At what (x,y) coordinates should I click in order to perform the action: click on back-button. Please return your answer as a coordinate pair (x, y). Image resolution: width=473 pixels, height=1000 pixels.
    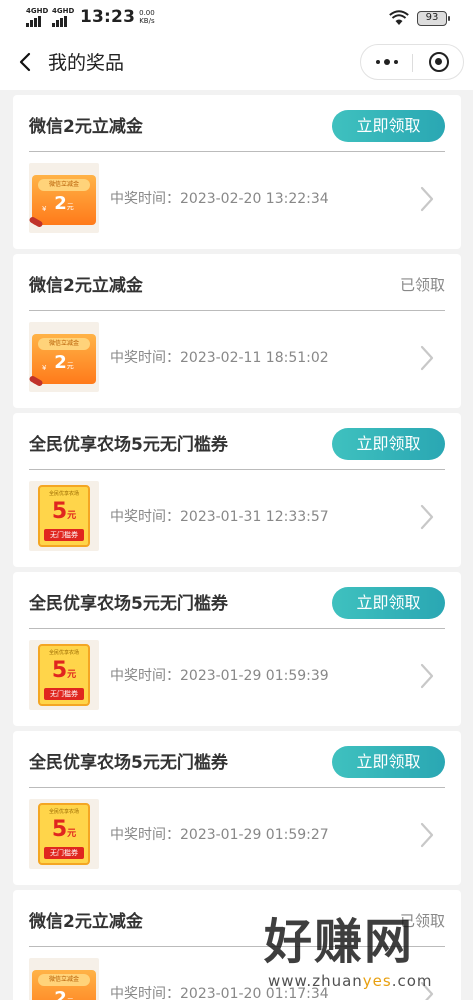
    Looking at the image, I should click on (26, 62).